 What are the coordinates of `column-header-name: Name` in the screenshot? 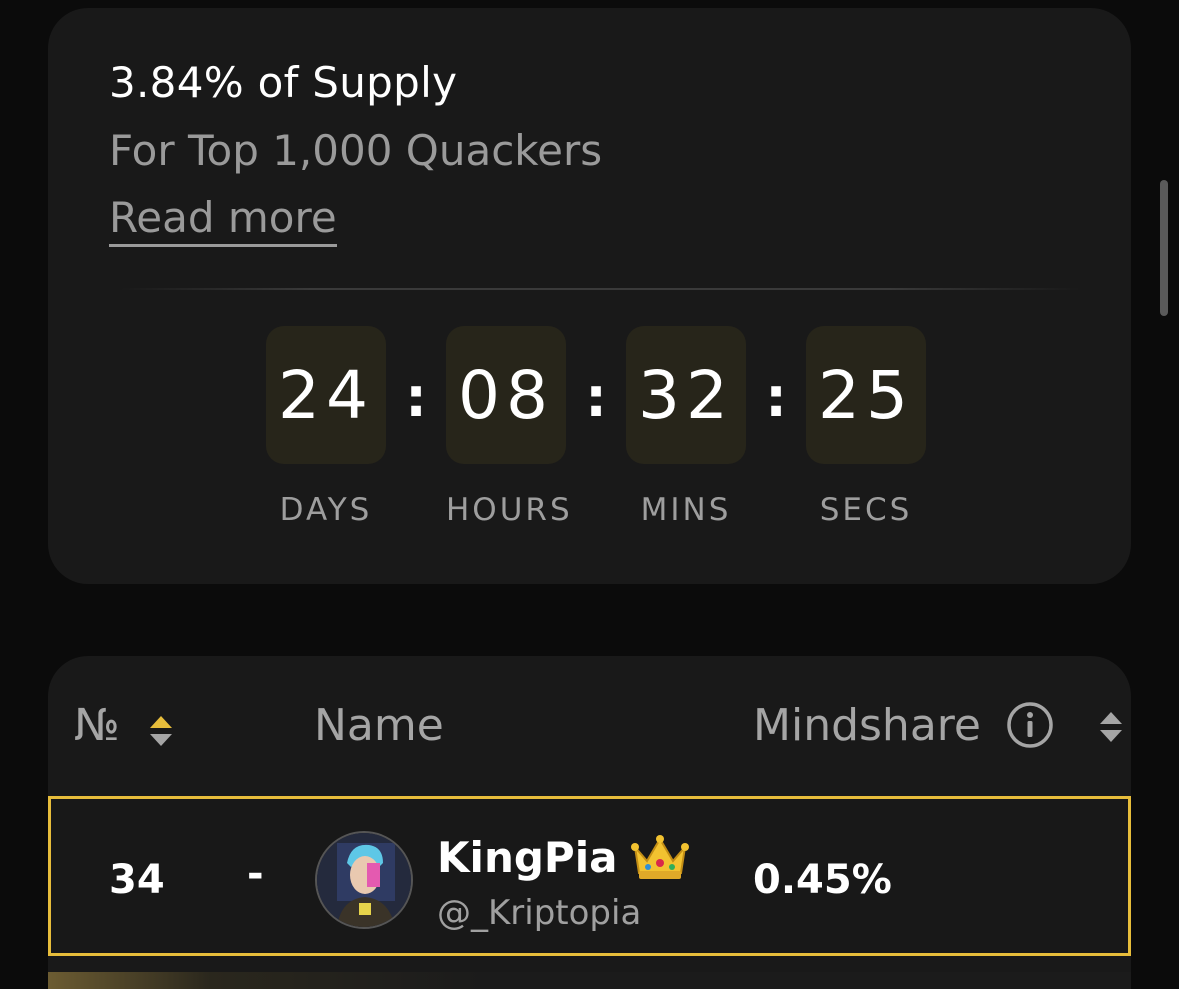 It's located at (379, 725).